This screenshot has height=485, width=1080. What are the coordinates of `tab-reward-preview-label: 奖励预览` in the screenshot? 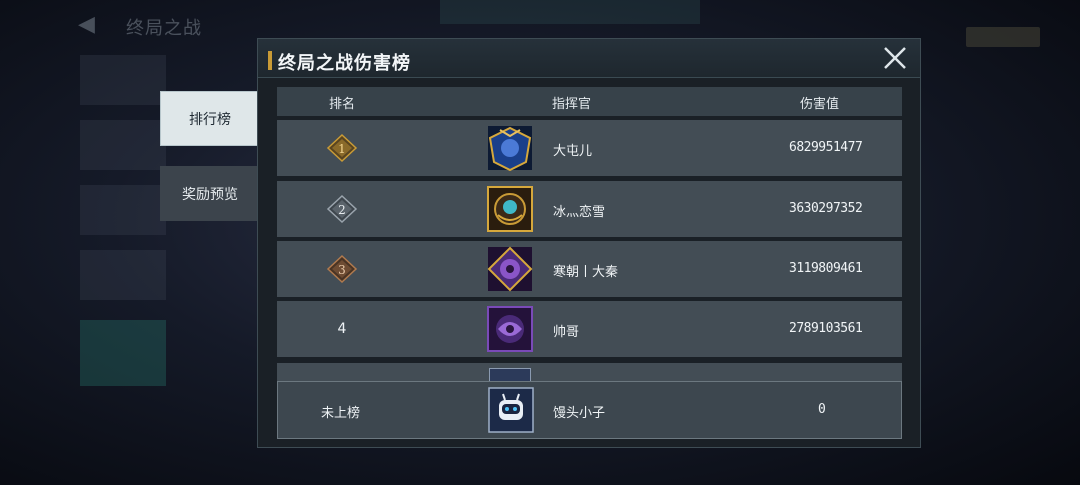 It's located at (210, 194).